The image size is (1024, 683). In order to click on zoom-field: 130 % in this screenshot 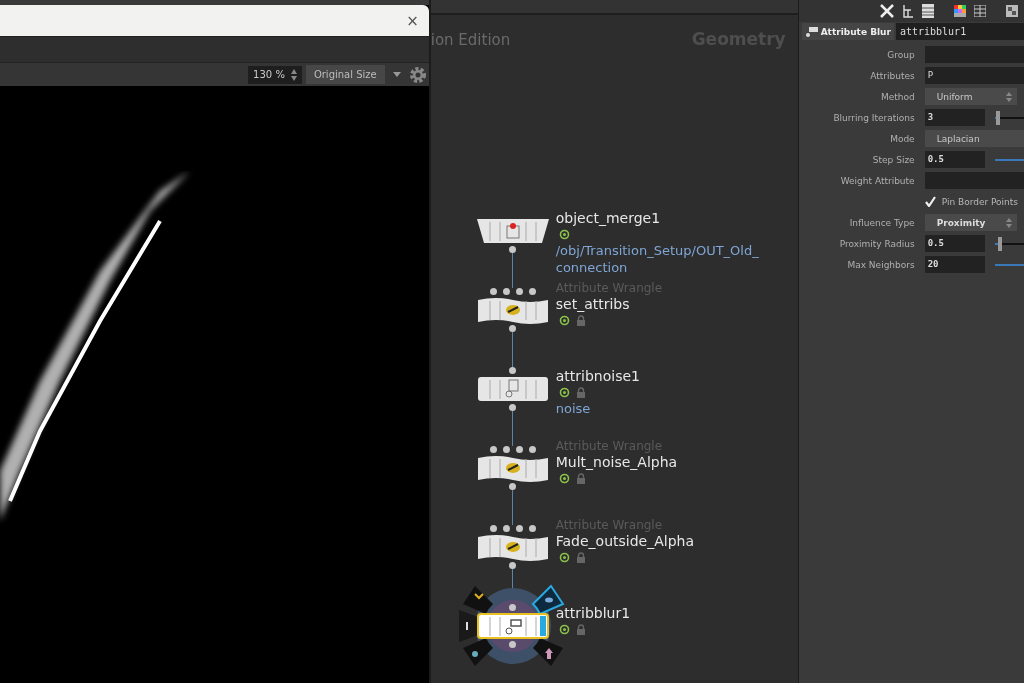, I will do `click(275, 74)`.